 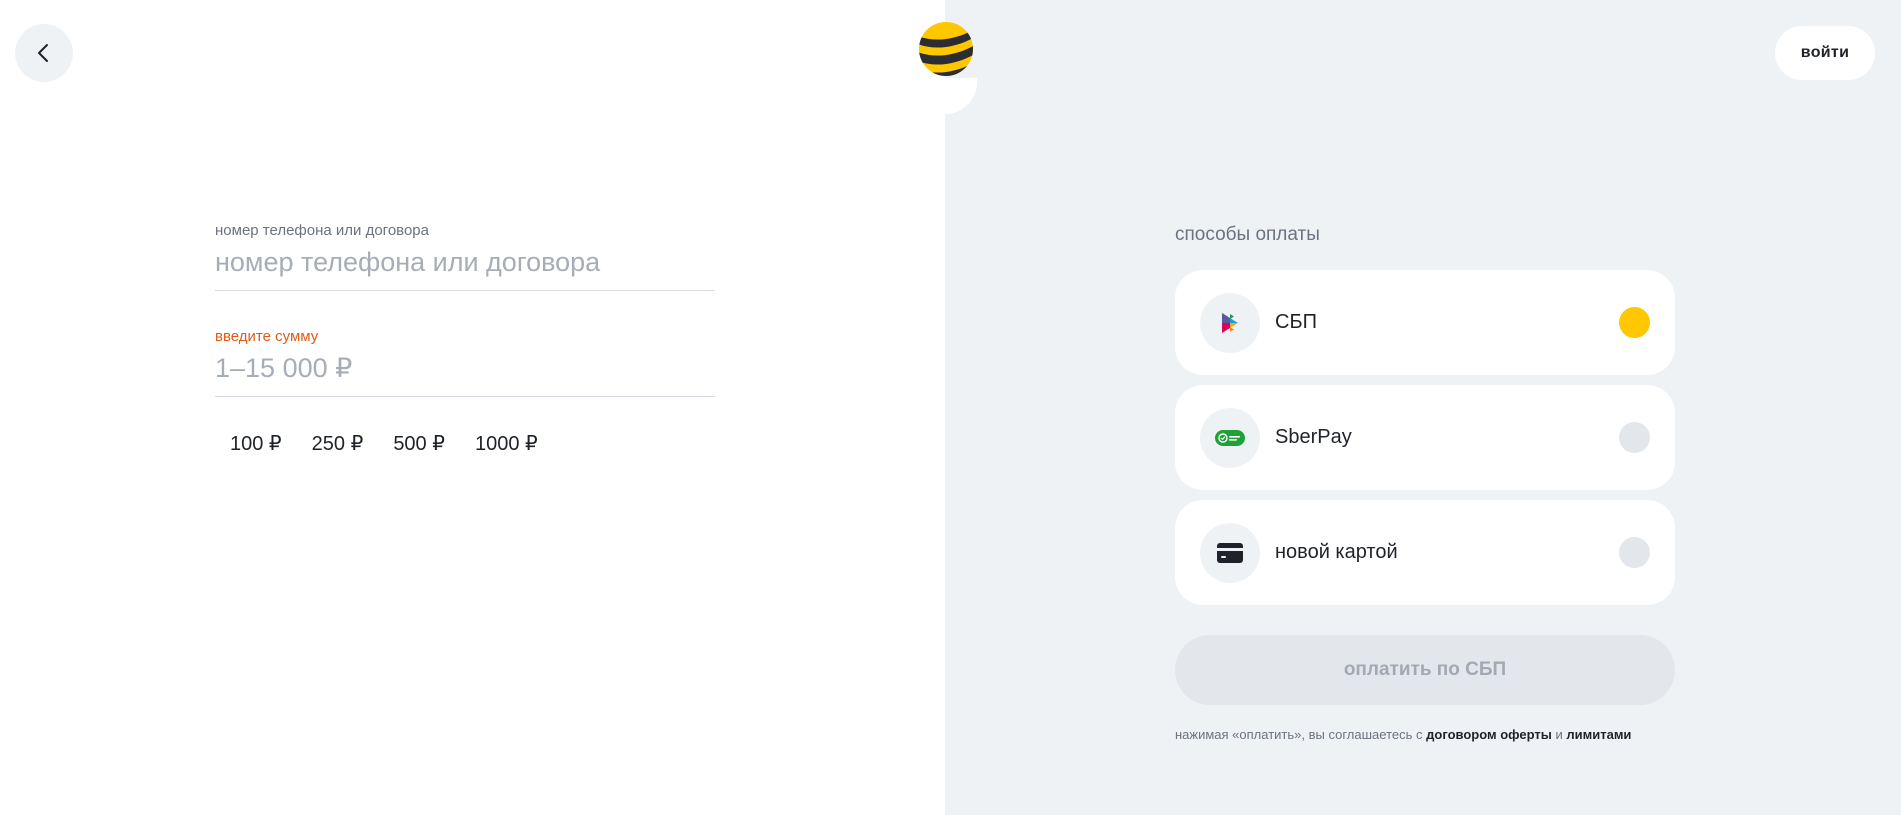 I want to click on quick-amounts: 100 ₽ 250 ₽ 500 ₽ 1000 ₽, so click(x=384, y=444).